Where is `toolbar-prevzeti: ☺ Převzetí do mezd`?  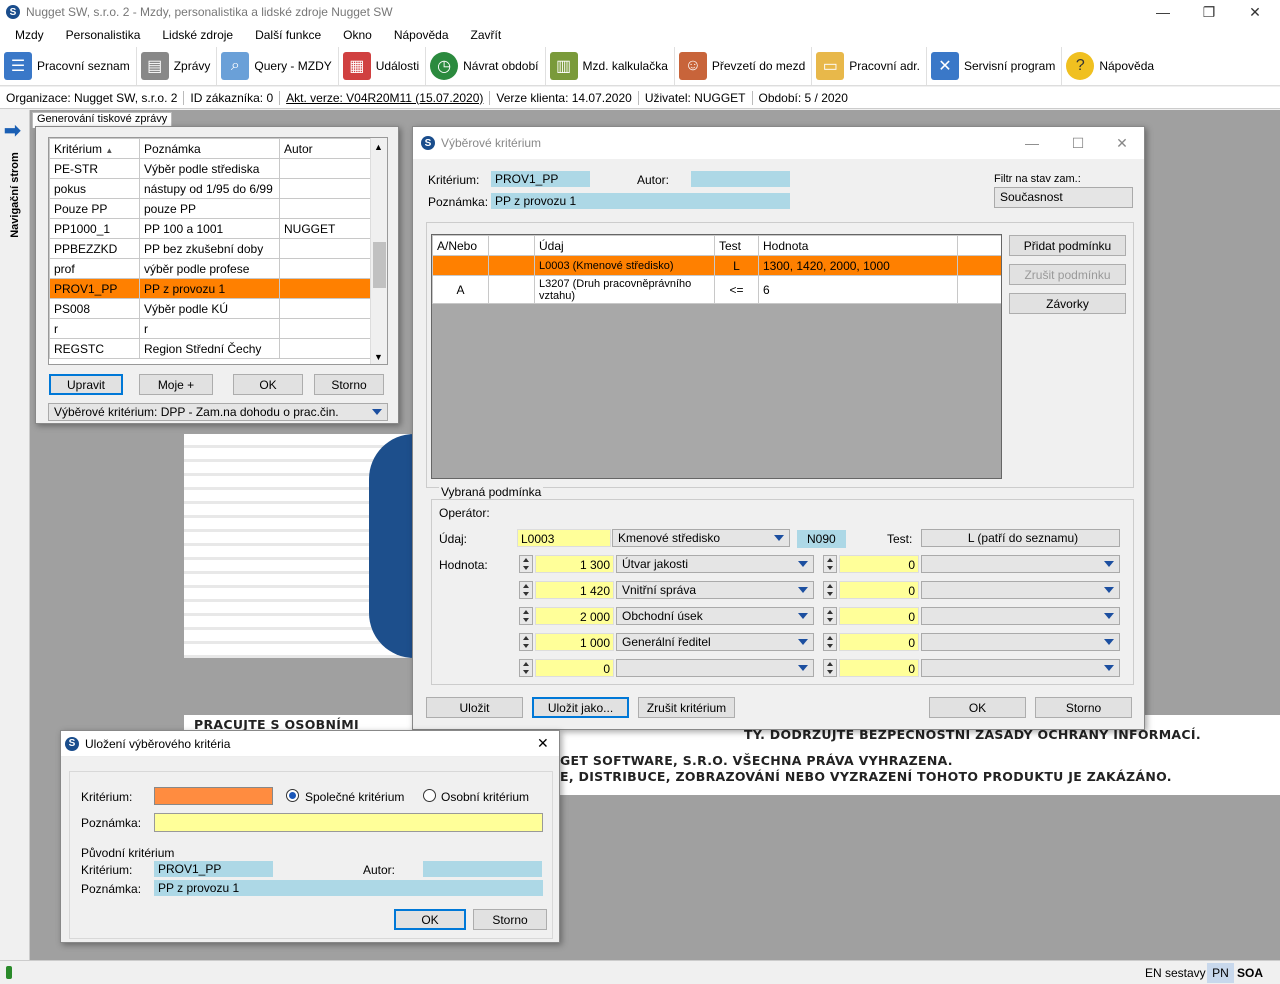 toolbar-prevzeti: ☺ Převzetí do mezd is located at coordinates (744, 65).